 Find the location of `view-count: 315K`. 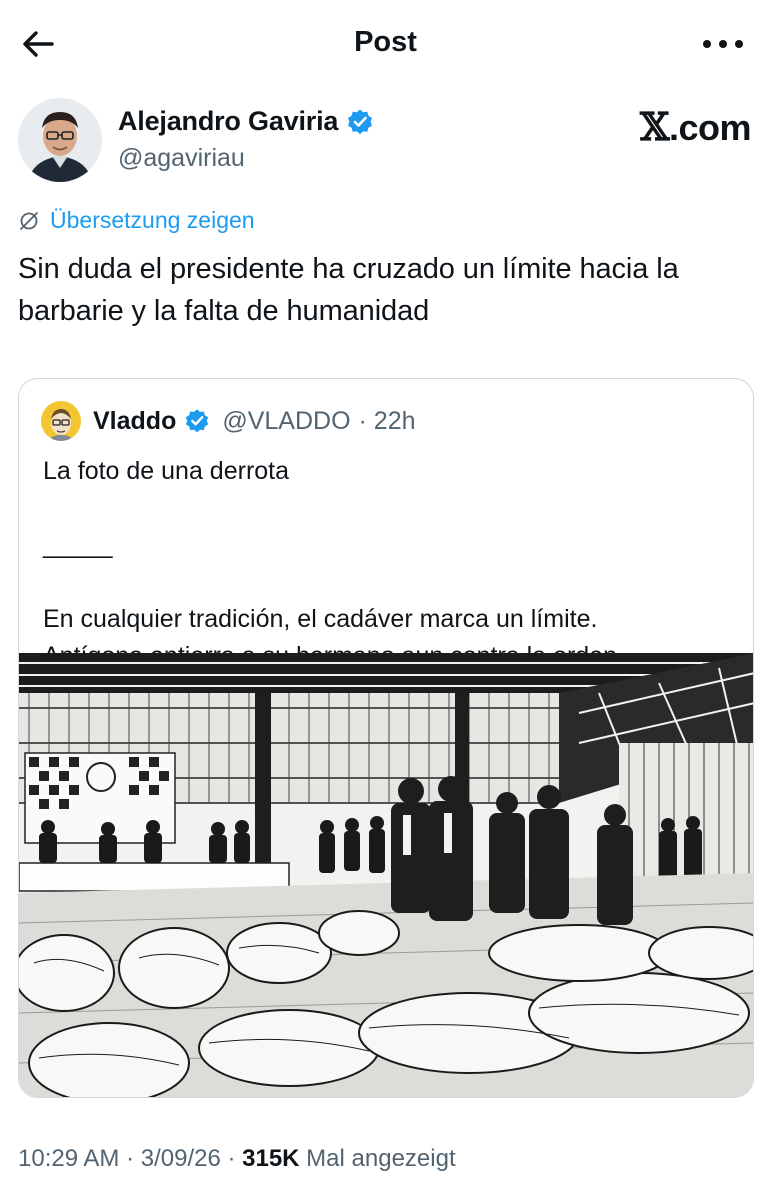

view-count: 315K is located at coordinates (271, 1158).